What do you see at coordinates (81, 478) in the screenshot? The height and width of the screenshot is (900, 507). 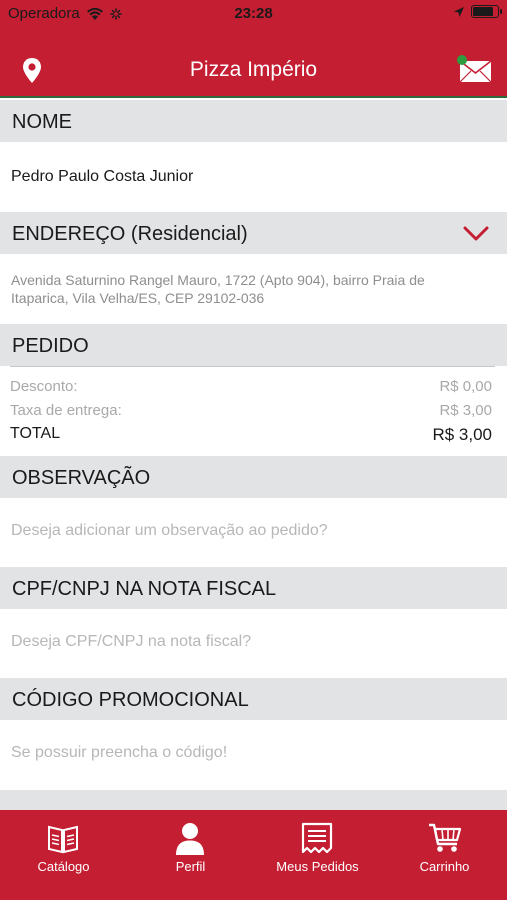 I see `section-title-observacao: OBSERVAÇÃO` at bounding box center [81, 478].